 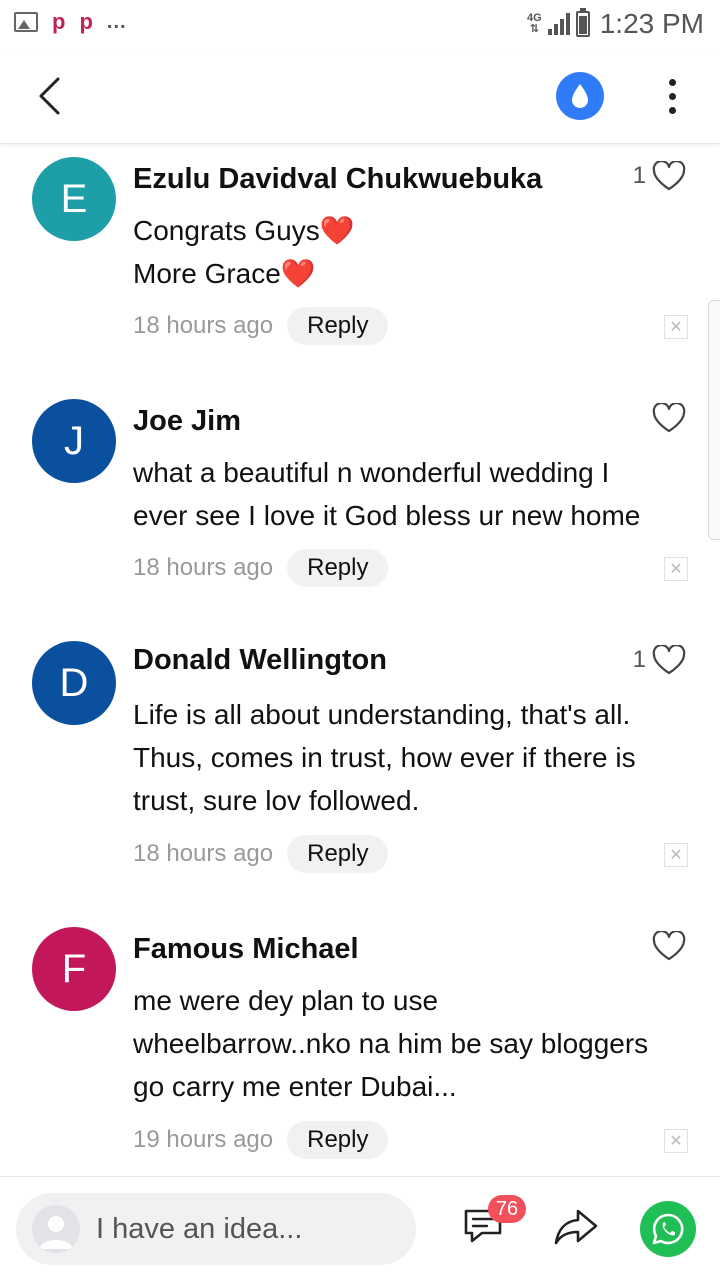 I want to click on comment-line: wheelbarrow..nko na him be say bloggers, so click(x=391, y=1043).